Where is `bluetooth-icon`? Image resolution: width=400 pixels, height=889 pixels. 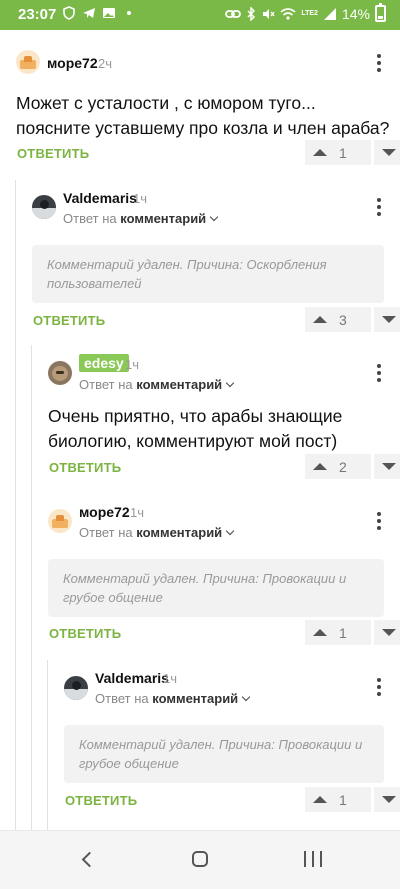 bluetooth-icon is located at coordinates (251, 13).